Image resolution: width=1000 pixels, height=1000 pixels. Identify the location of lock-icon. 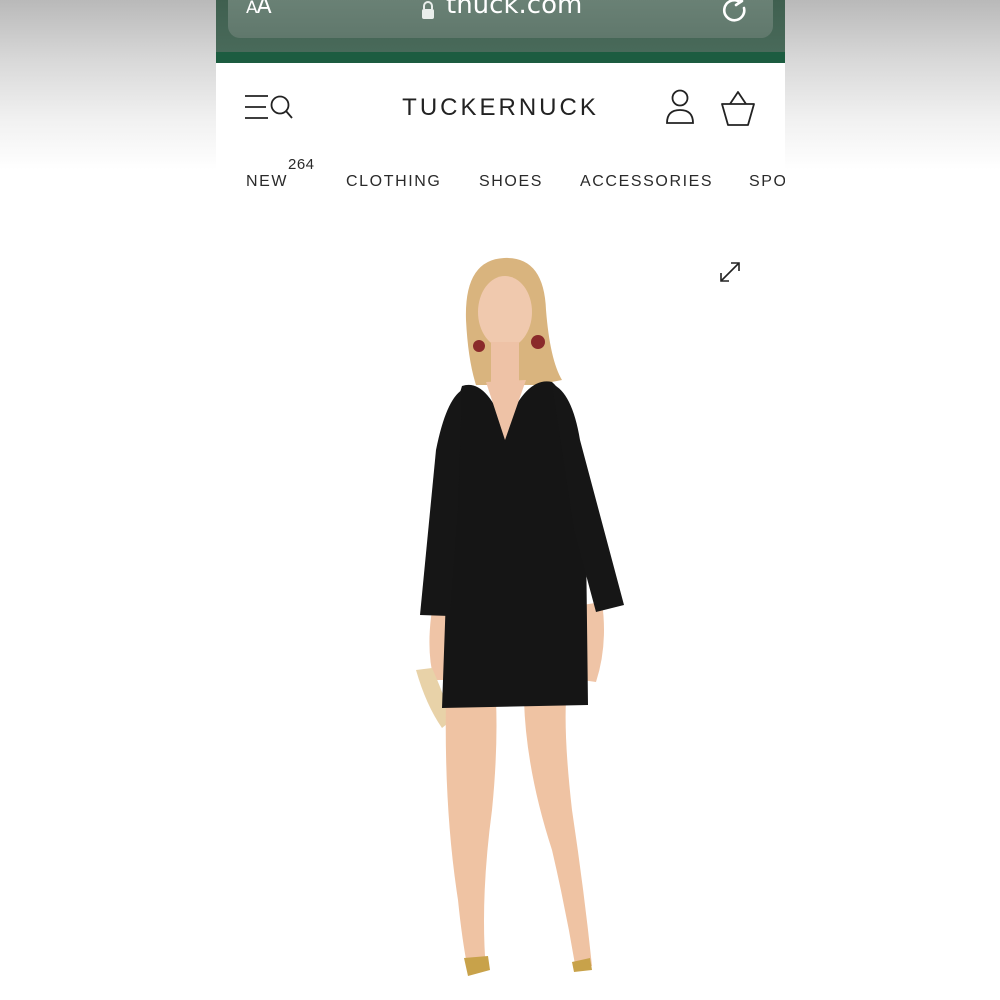
(428, 10).